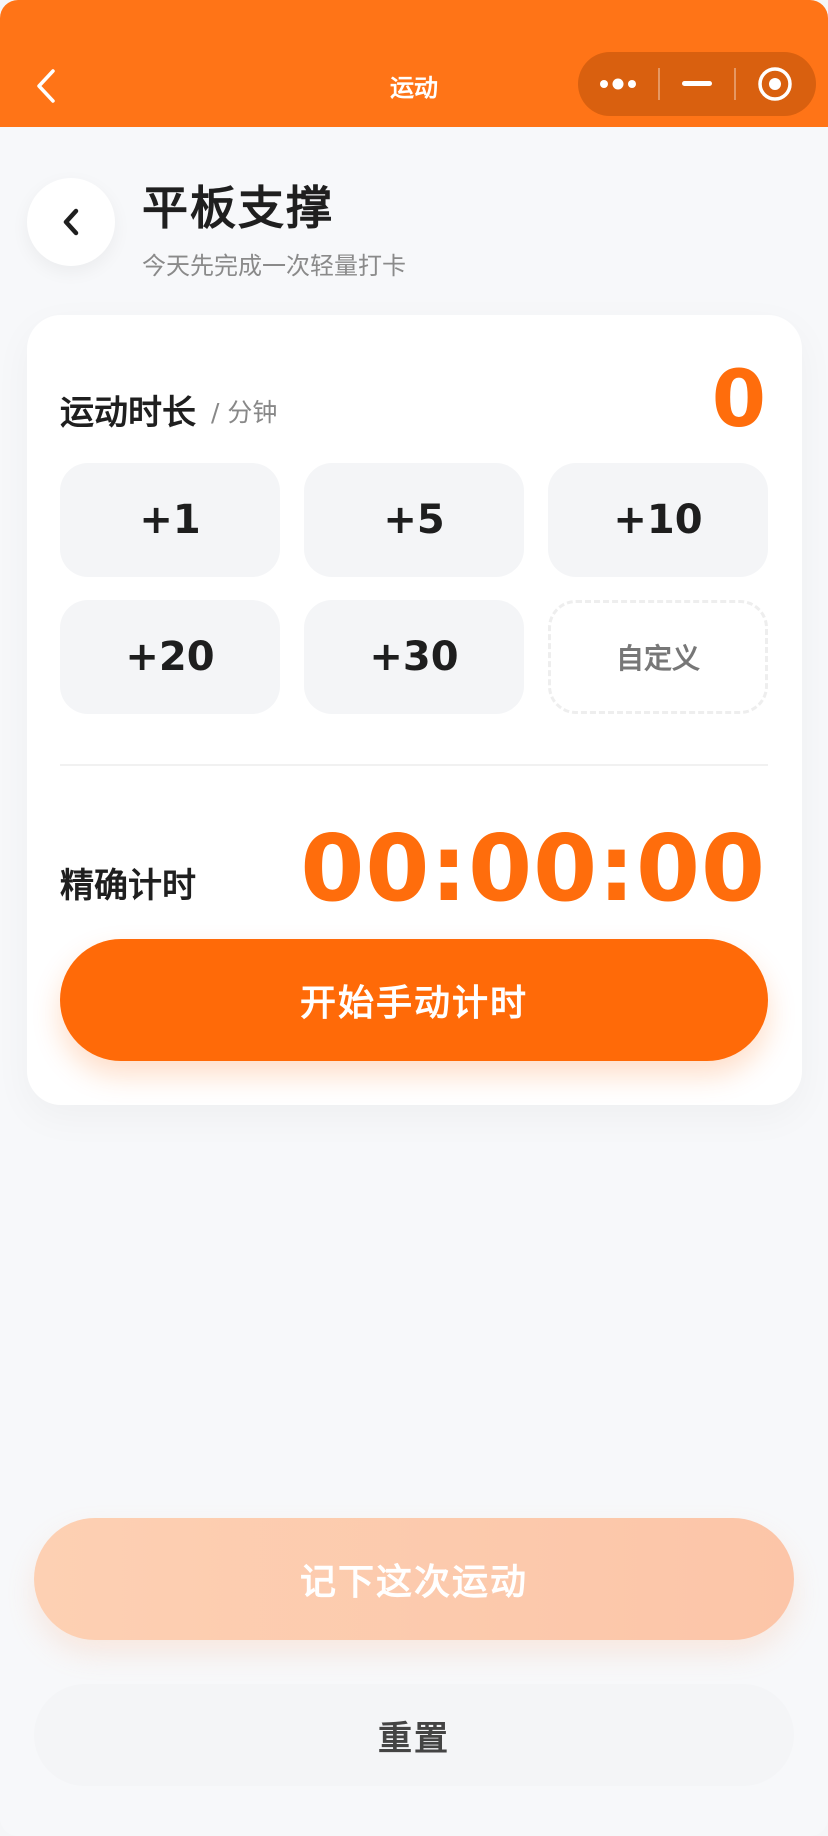 This screenshot has height=1836, width=828. I want to click on page-title: 平板支撑, so click(238, 208).